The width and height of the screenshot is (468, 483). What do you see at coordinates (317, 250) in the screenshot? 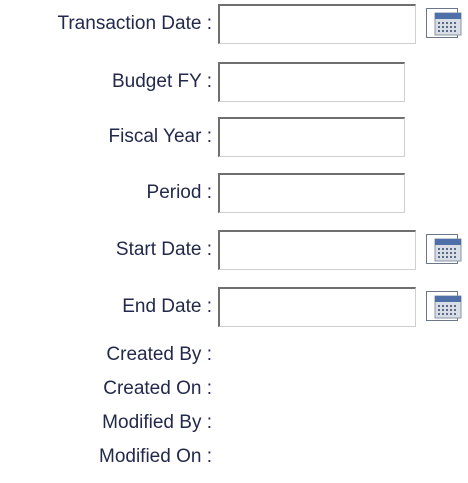
I see `start-date-input` at bounding box center [317, 250].